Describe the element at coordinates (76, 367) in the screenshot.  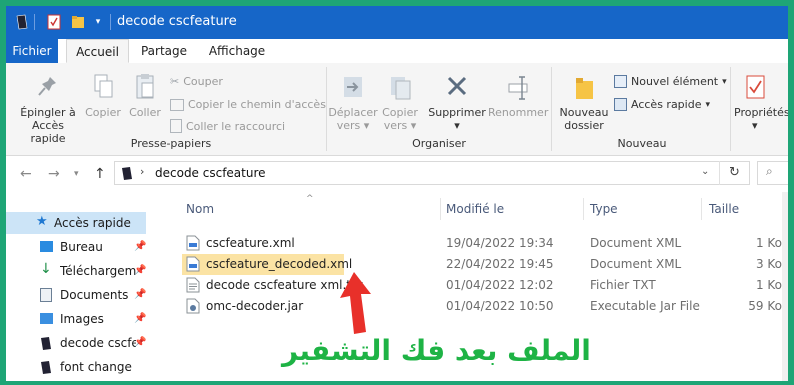
I see `nav-item-font-change: font change` at that location.